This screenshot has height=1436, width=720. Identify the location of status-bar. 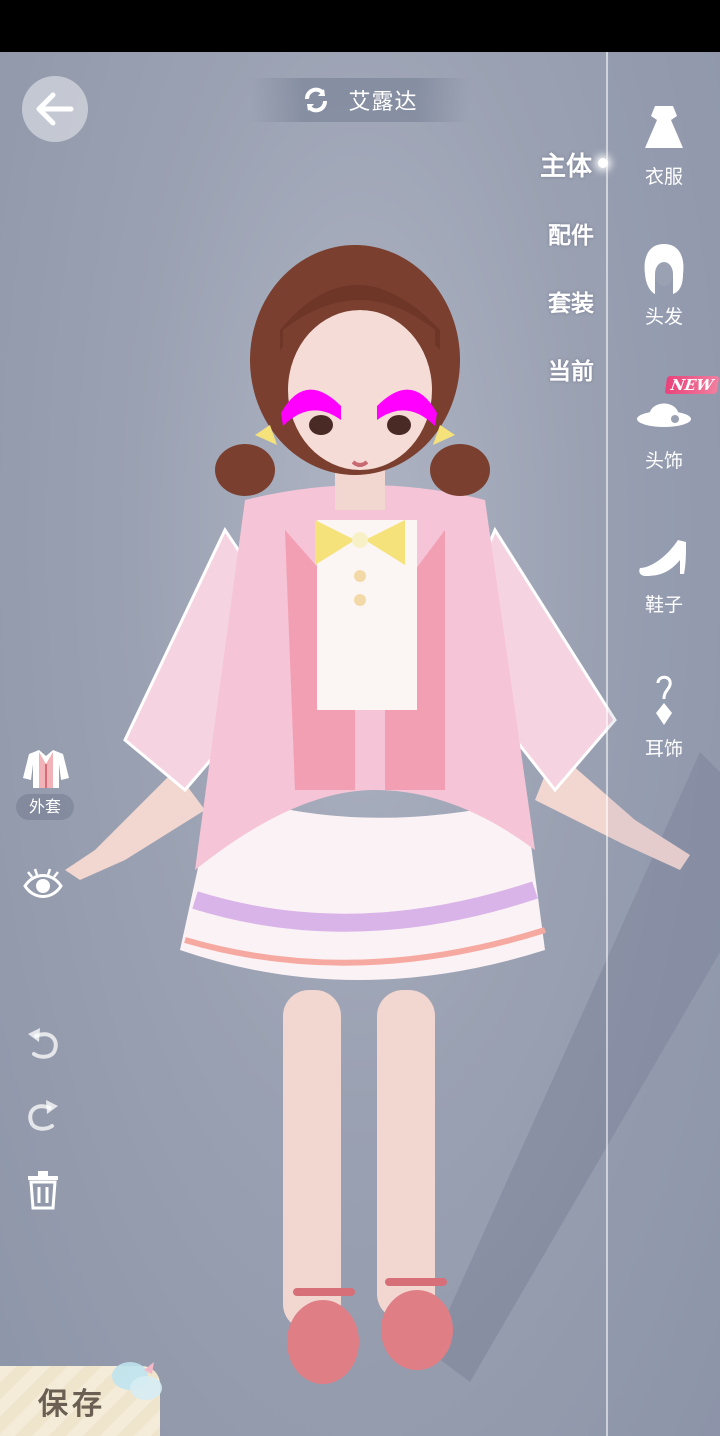
(360, 26).